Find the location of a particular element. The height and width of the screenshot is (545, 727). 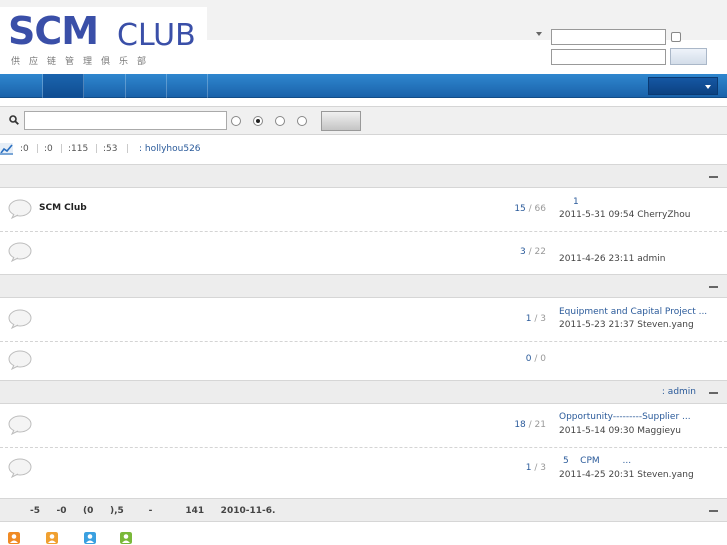

login-type-caret-icon is located at coordinates (539, 34).